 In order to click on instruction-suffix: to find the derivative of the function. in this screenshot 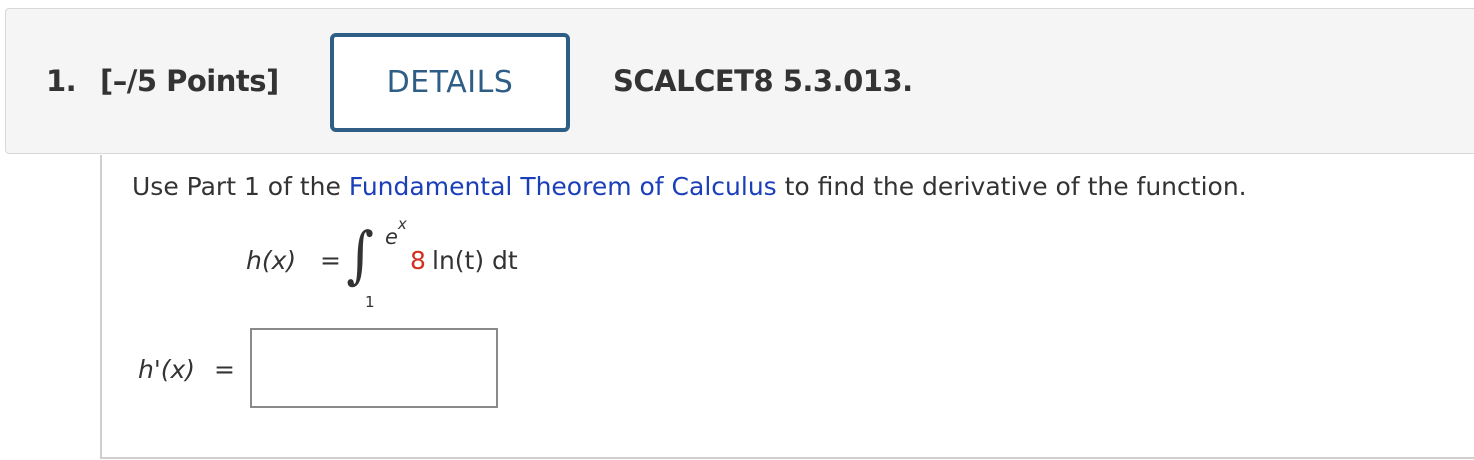, I will do `click(1011, 186)`.